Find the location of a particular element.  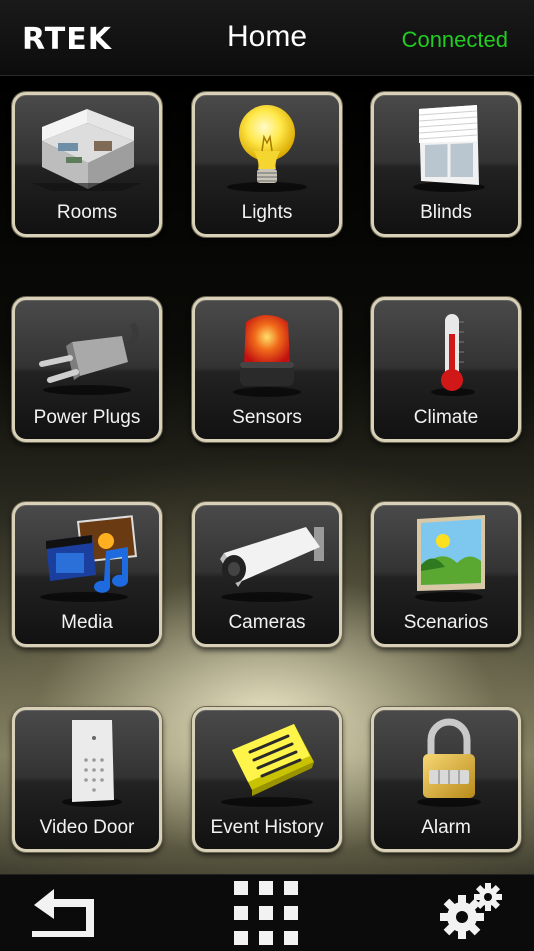

tile-label: Alarm is located at coordinates (446, 827).